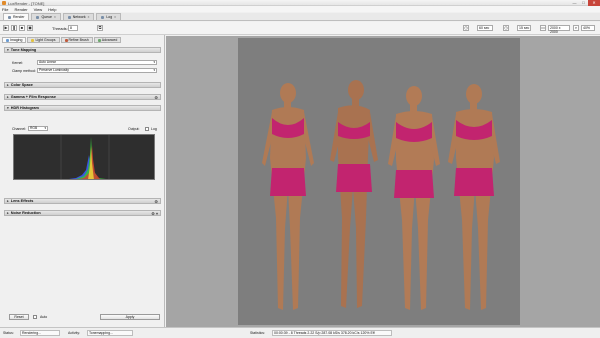 Image resolution: width=600 pixels, height=338 pixels. I want to click on subtab-light-groups: Light Groups, so click(43, 40).